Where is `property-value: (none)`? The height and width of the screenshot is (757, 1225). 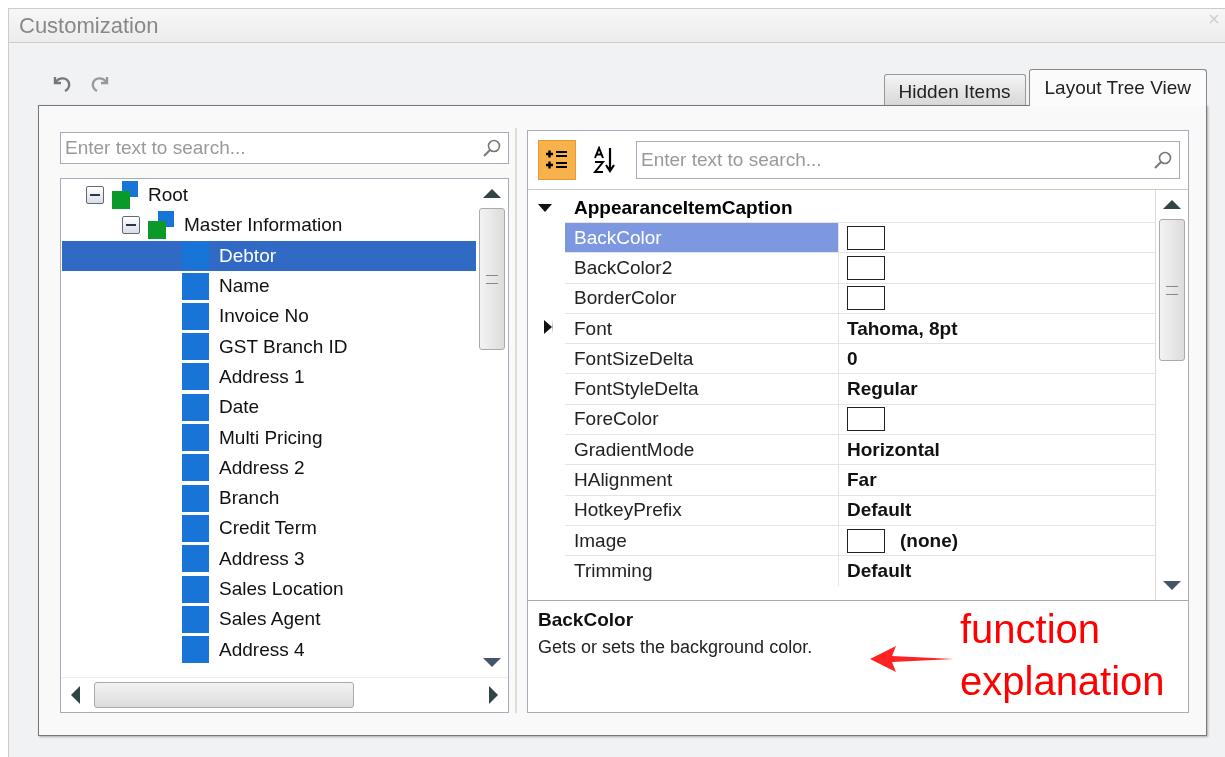 property-value: (none) is located at coordinates (929, 540).